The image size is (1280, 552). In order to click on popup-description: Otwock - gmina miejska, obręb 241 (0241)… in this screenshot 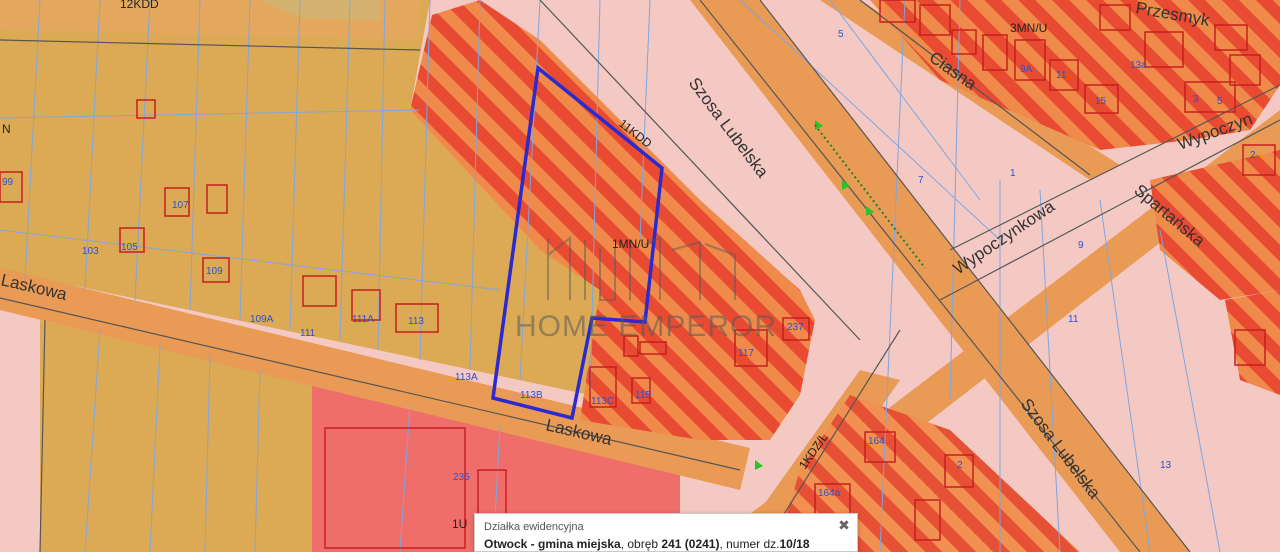, I will do `click(647, 544)`.